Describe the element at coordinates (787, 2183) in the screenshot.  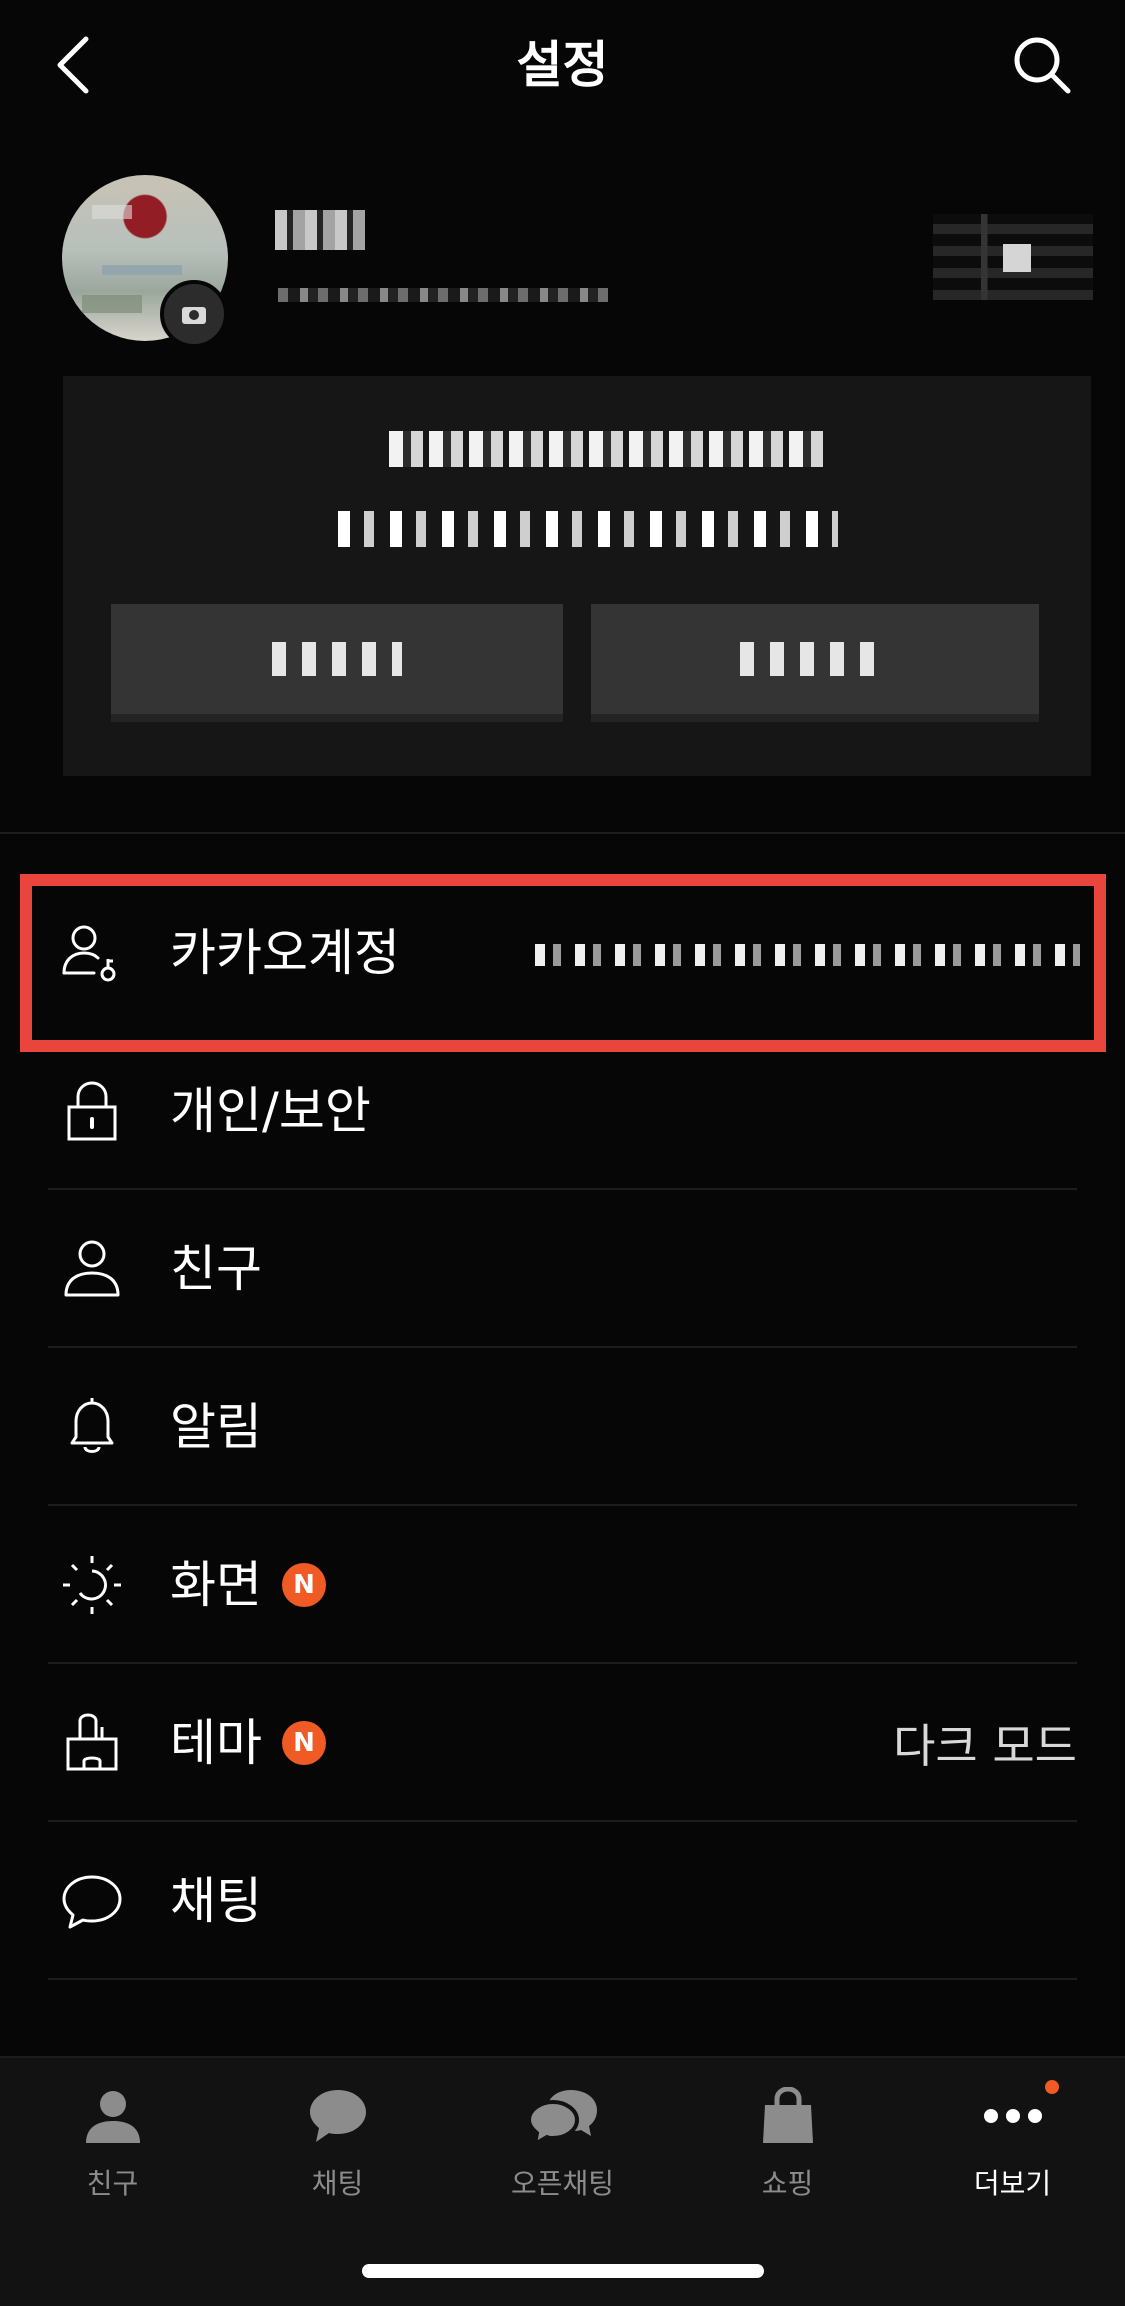
I see `tab-label: 쇼핑` at that location.